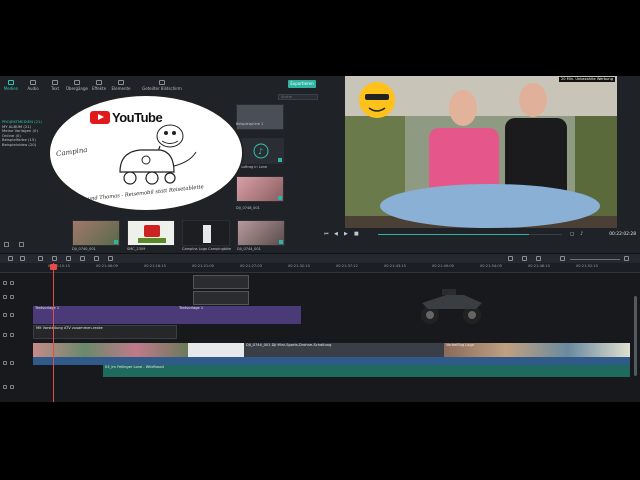  What do you see at coordinates (562, 258) in the screenshot?
I see `zoom-out-icon` at bounding box center [562, 258].